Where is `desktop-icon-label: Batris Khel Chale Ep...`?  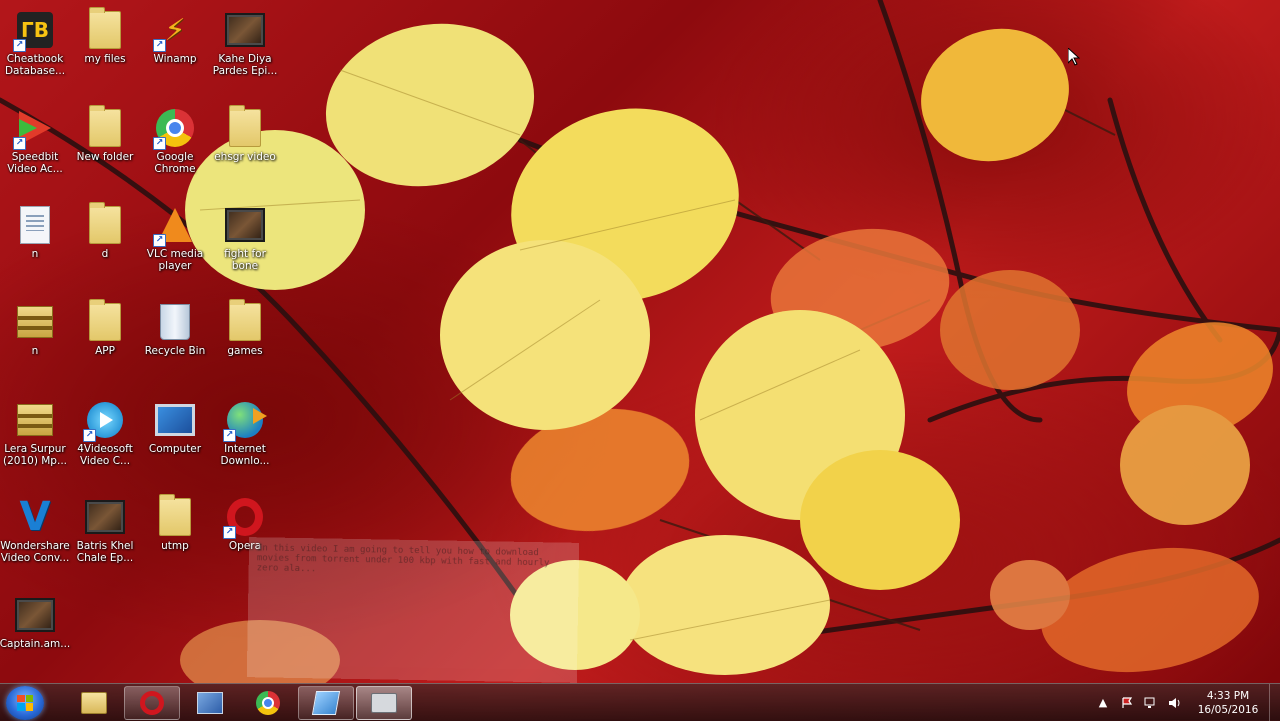 desktop-icon-label: Batris Khel Chale Ep... is located at coordinates (105, 552).